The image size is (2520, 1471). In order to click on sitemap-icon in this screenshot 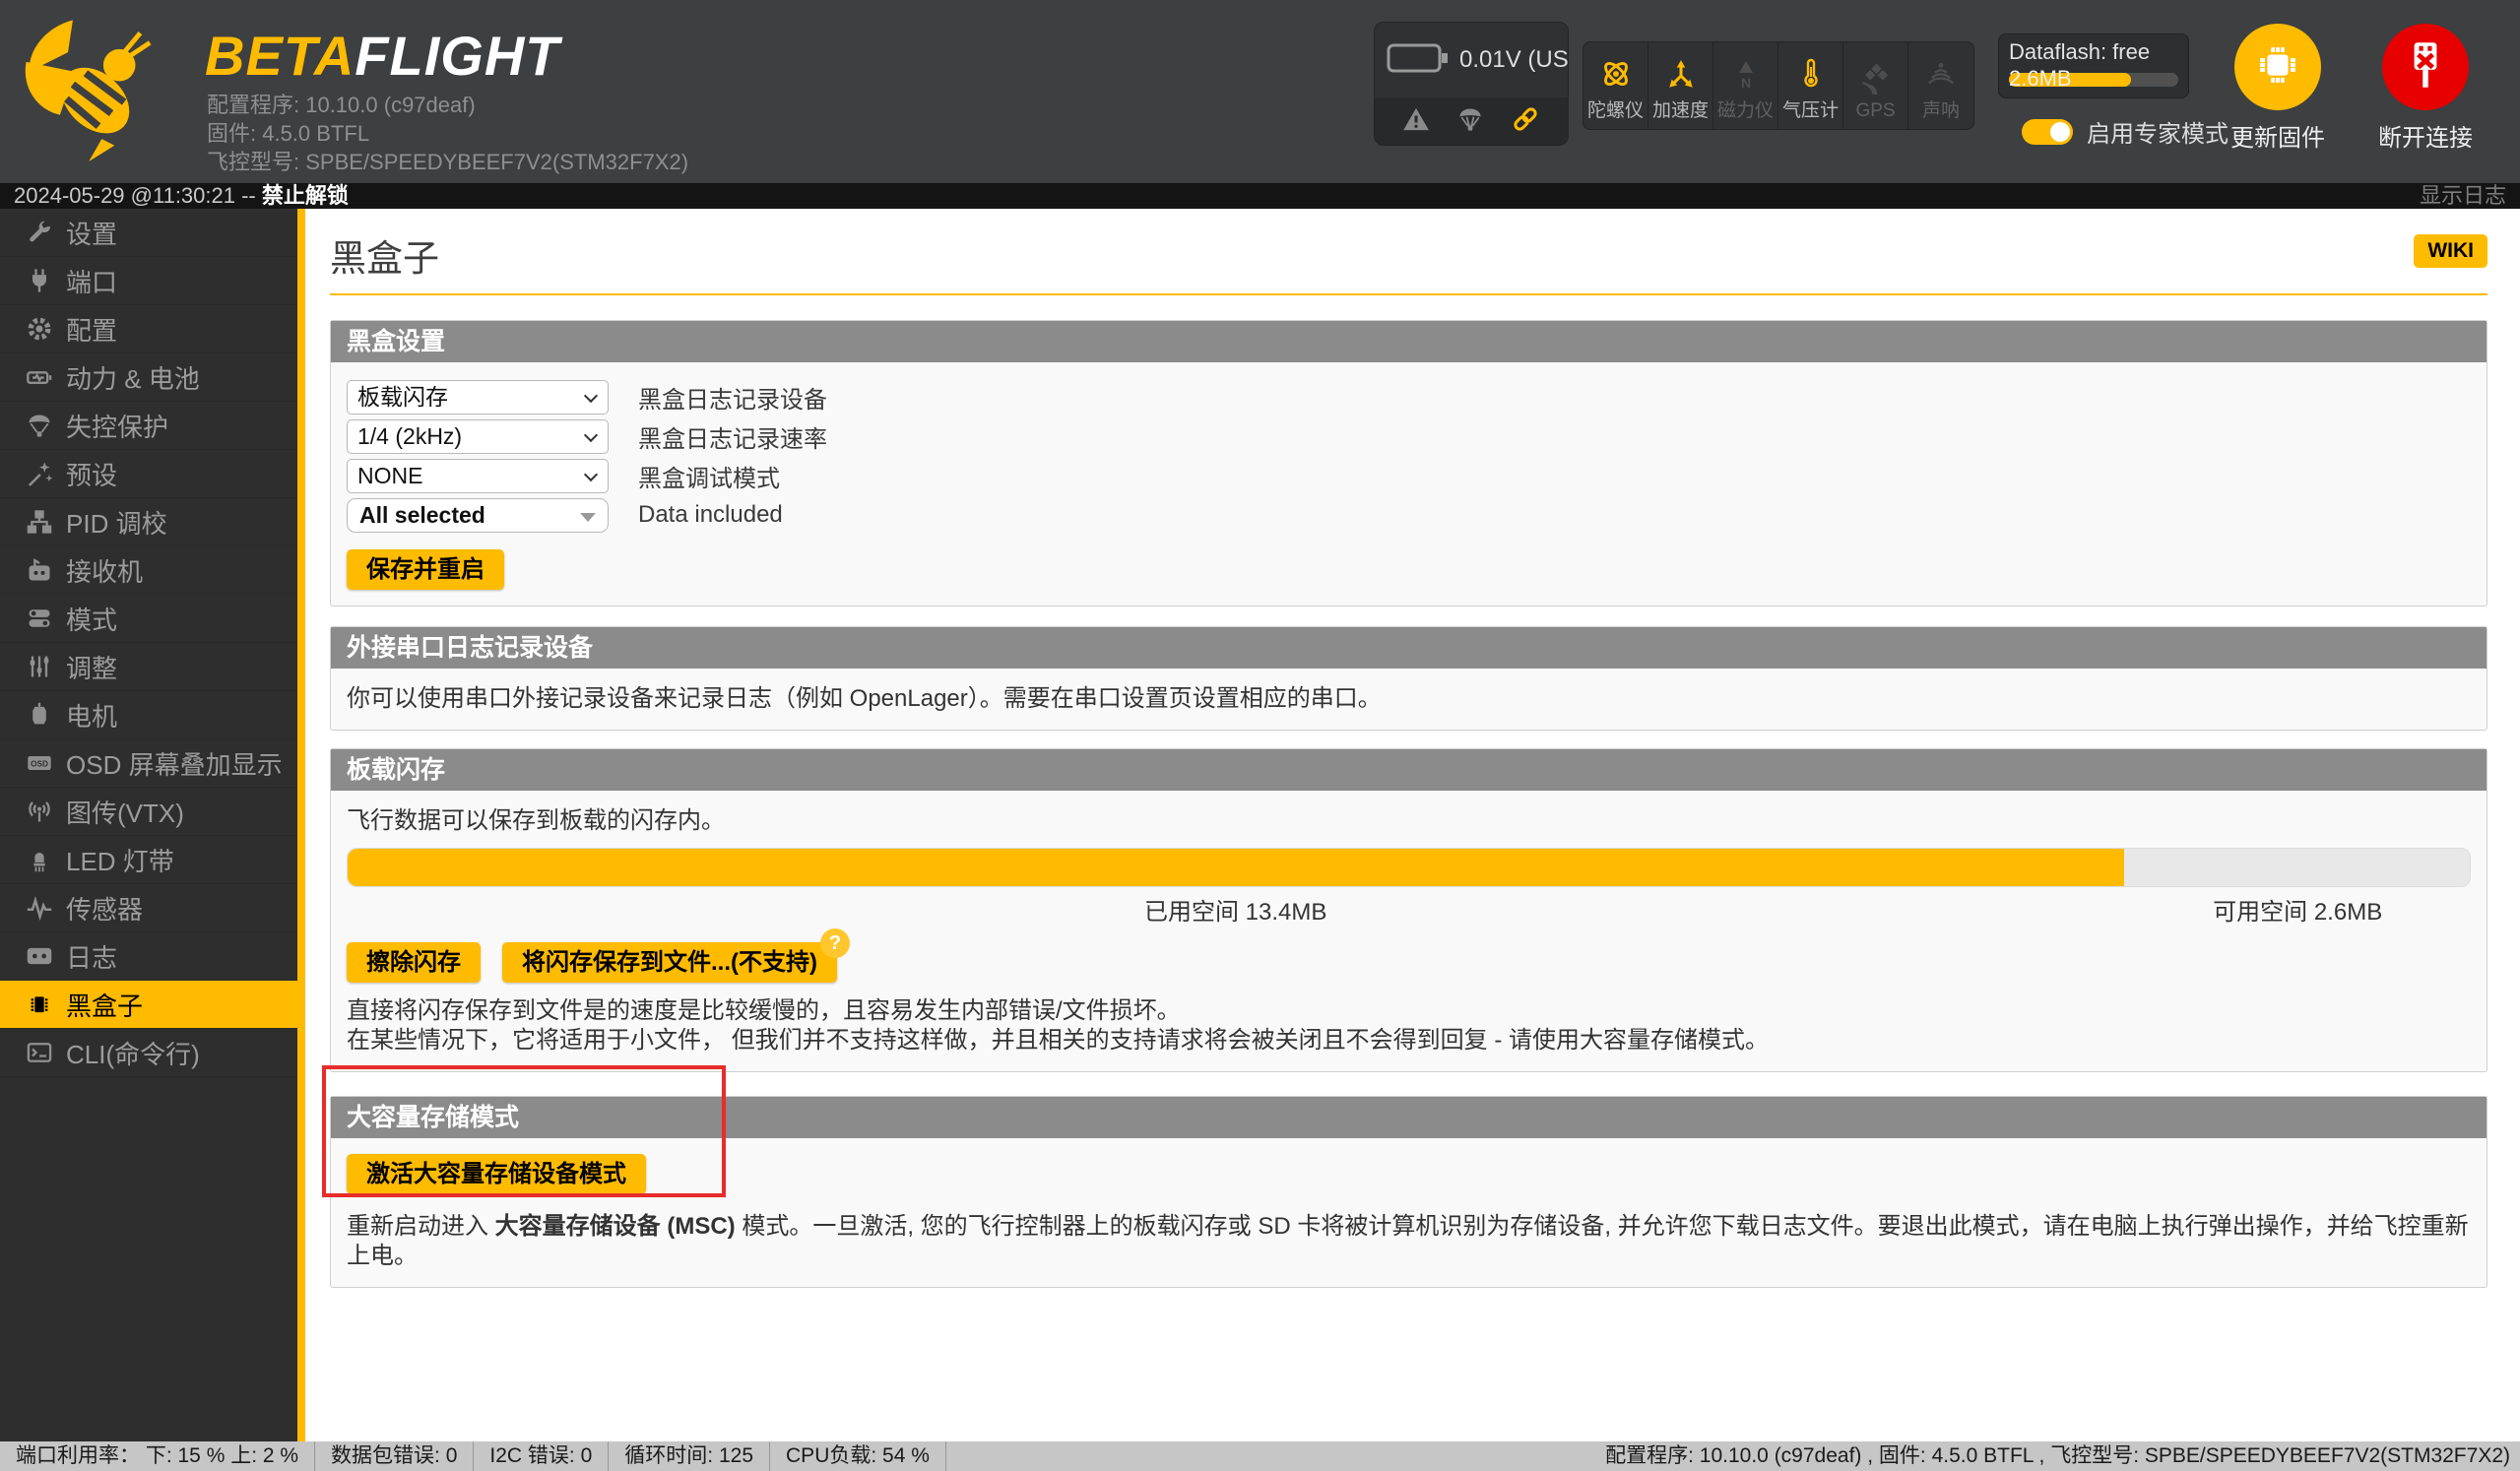, I will do `click(39, 522)`.